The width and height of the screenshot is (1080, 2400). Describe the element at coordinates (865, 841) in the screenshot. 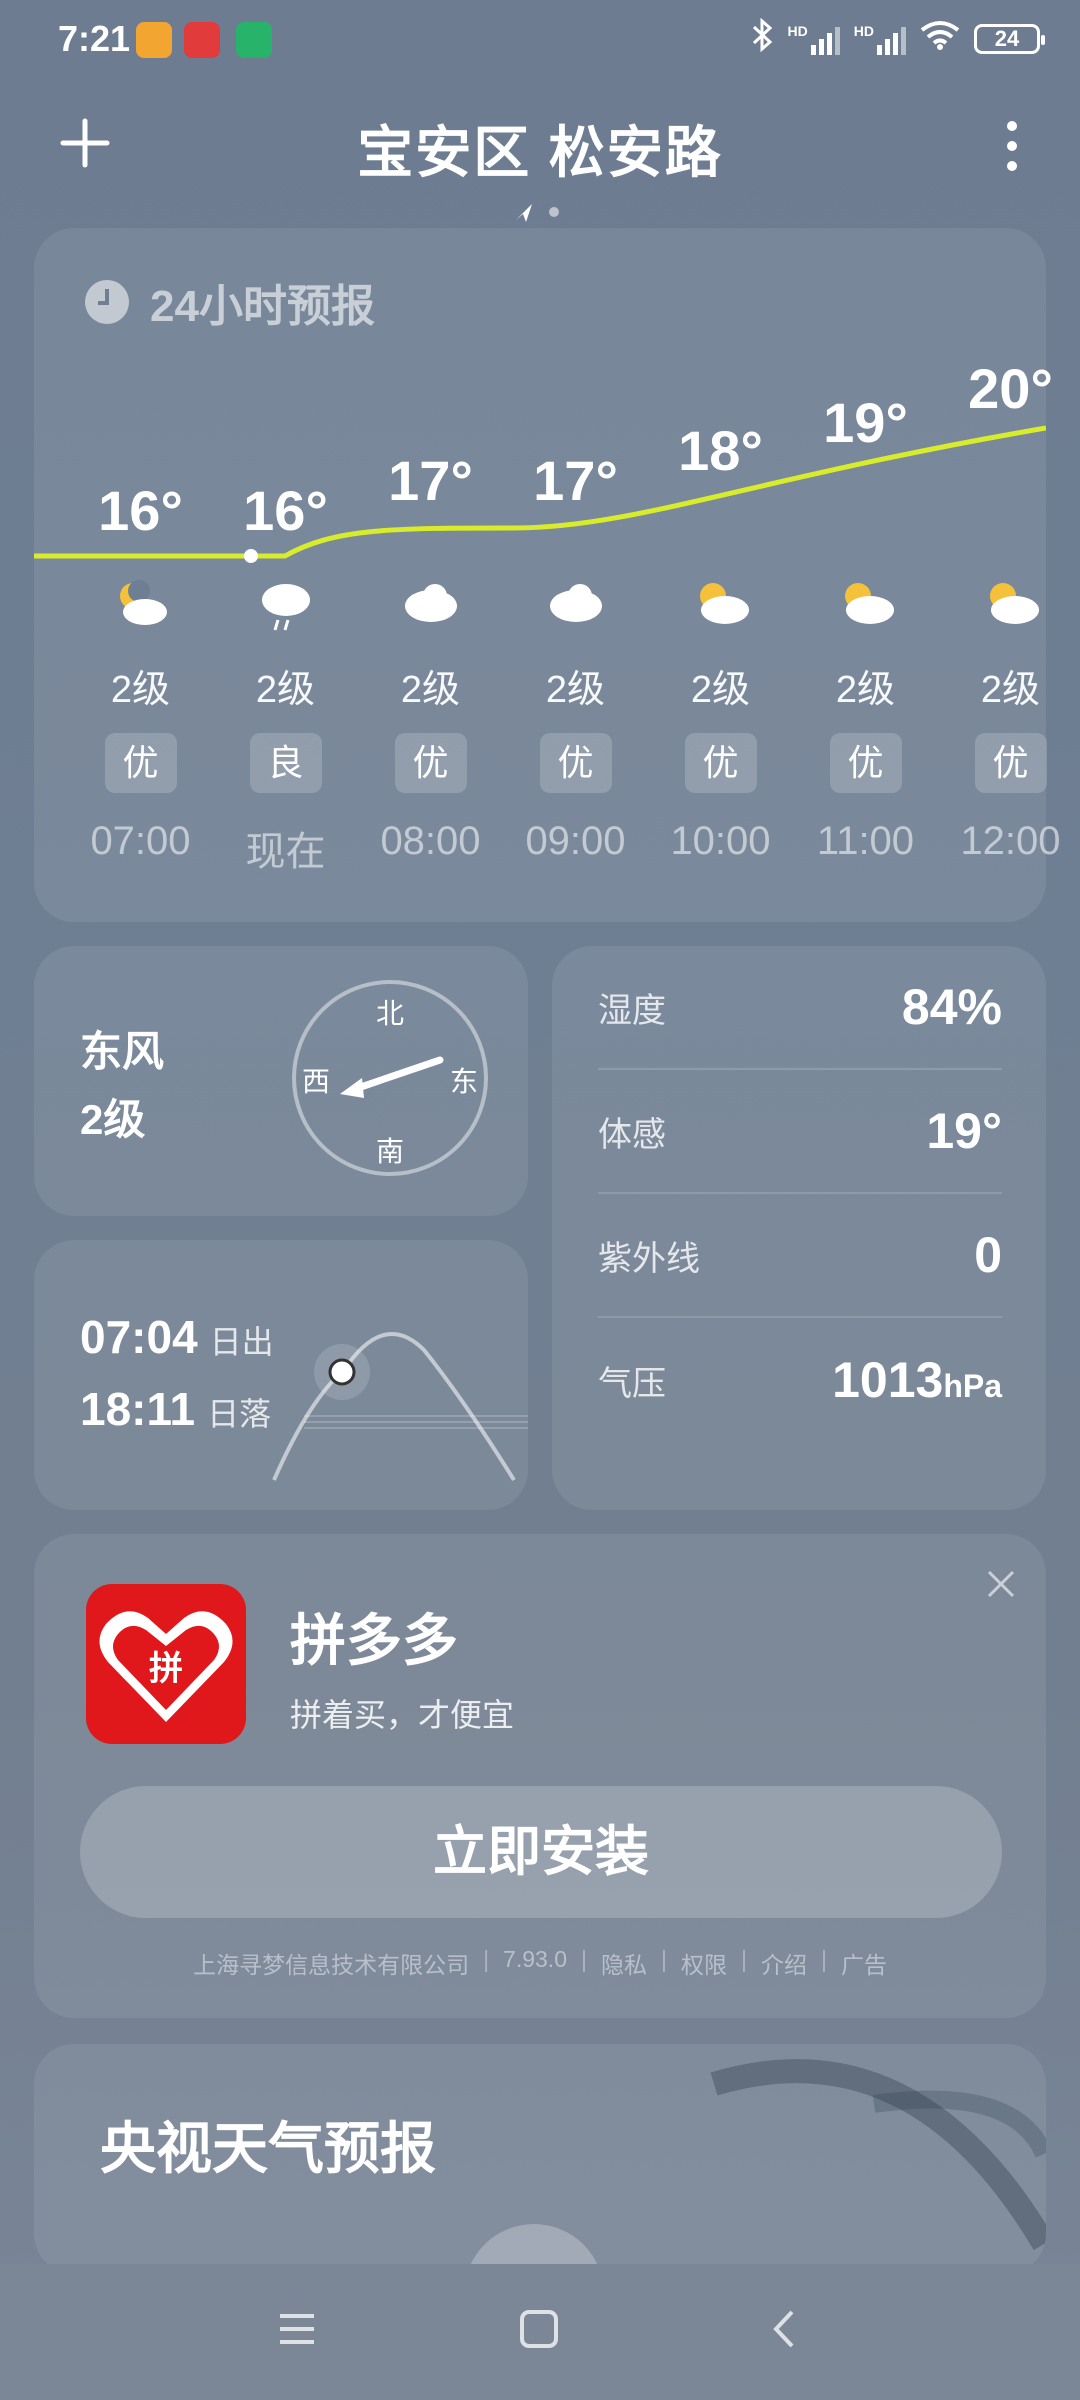

I see `hour-time: 11:00` at that location.